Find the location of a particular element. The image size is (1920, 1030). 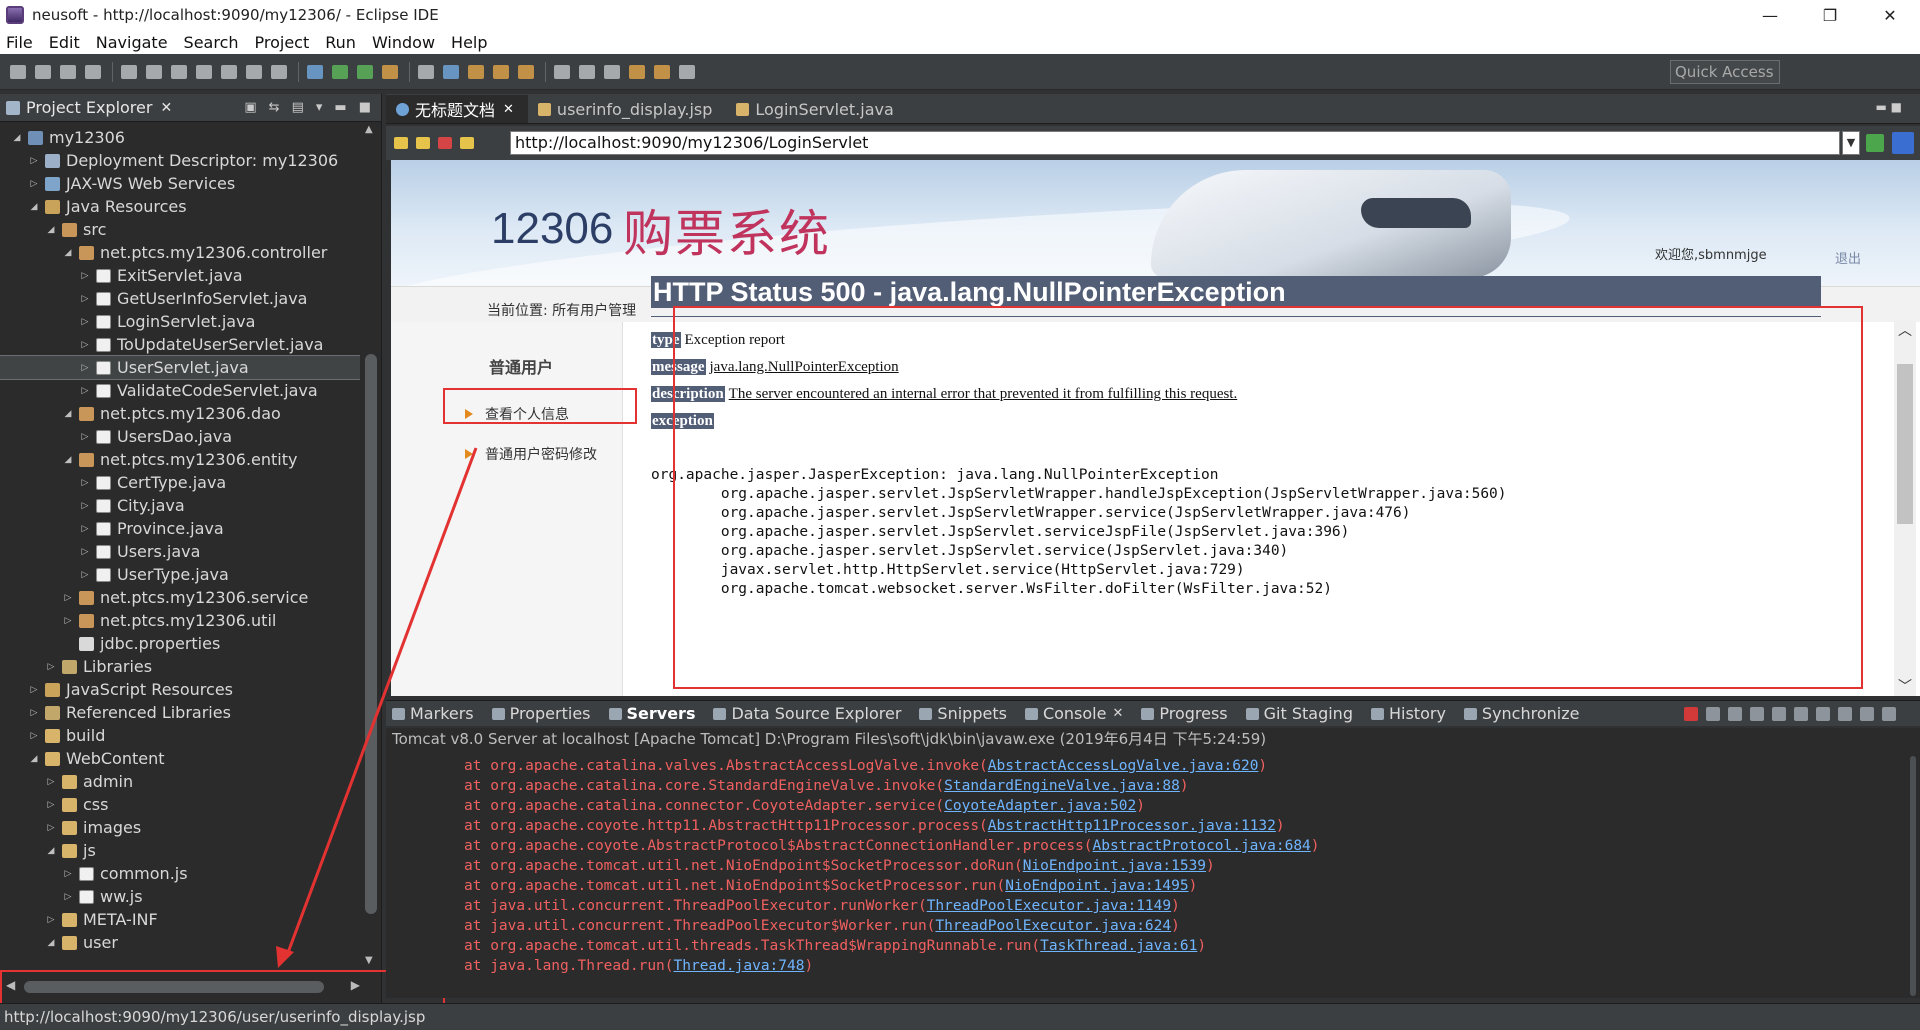

tree-item: ▷ images is located at coordinates (180, 827).